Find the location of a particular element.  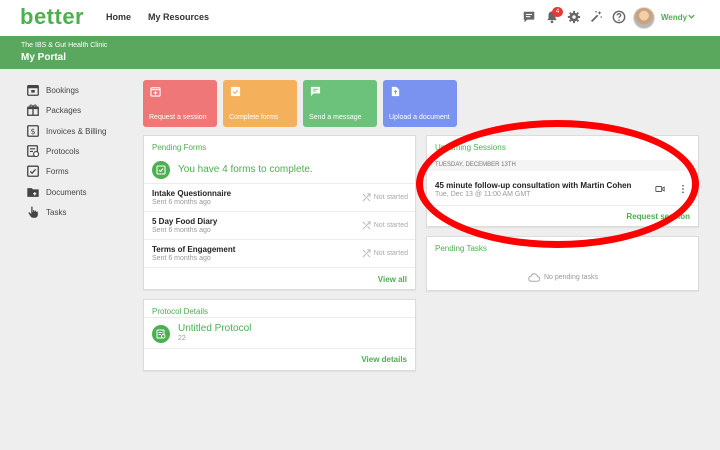

sidebar-item-label: Documents is located at coordinates (66, 192).